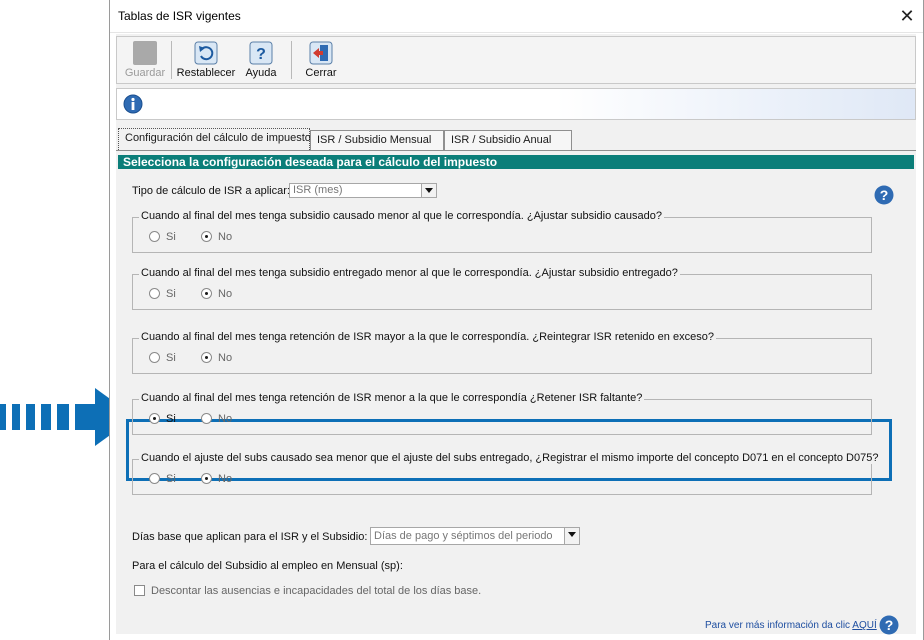 Image resolution: width=924 pixels, height=640 pixels. Describe the element at coordinates (516, 60) in the screenshot. I see `toolbar: Guardar Restablecer ? Ayuda Cerrar` at that location.